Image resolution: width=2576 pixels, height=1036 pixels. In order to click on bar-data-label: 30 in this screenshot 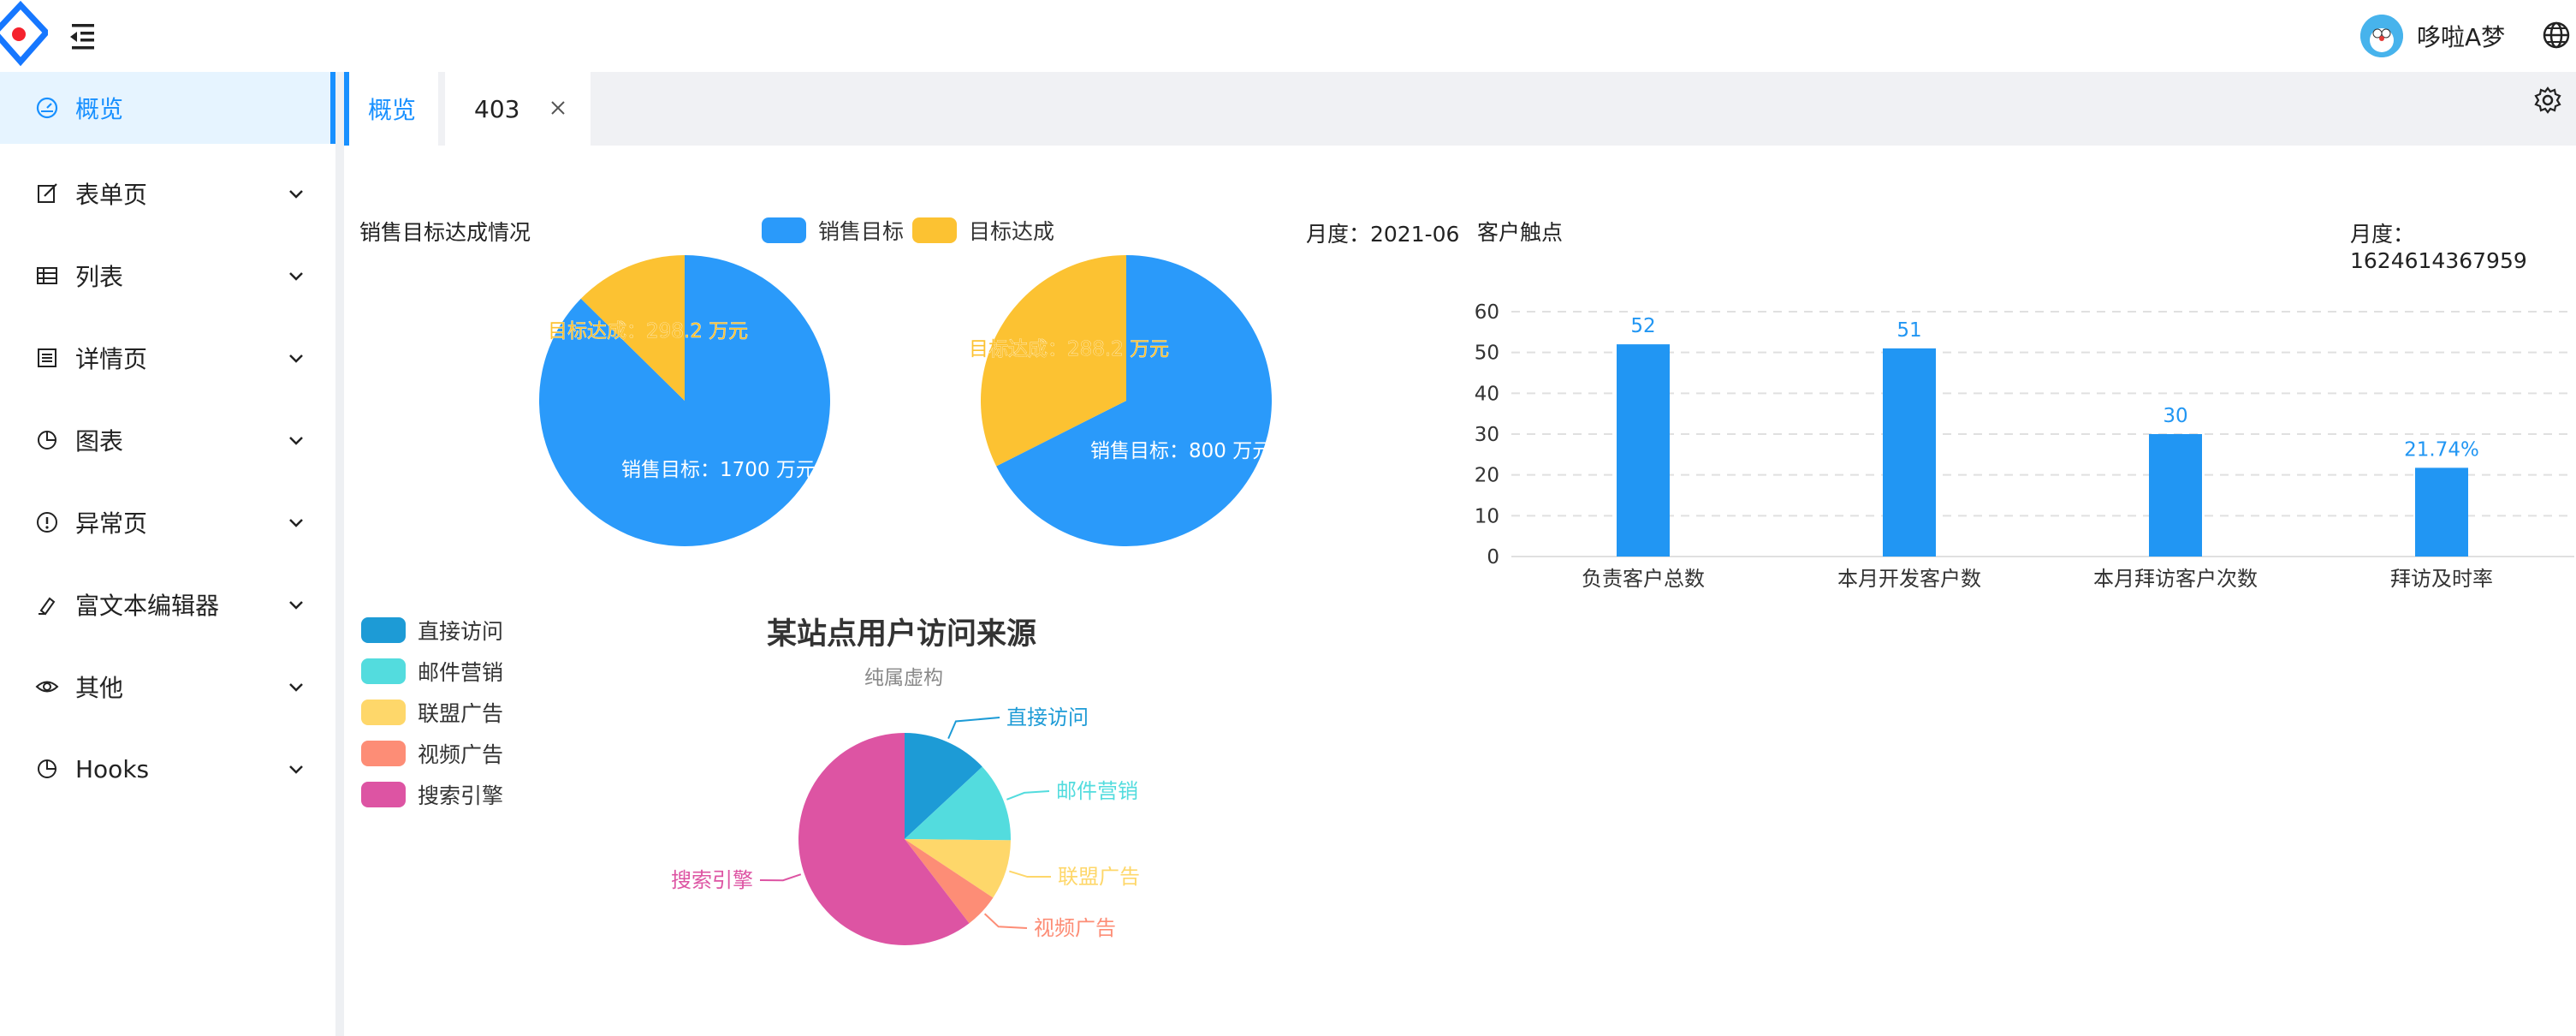, I will do `click(2175, 416)`.